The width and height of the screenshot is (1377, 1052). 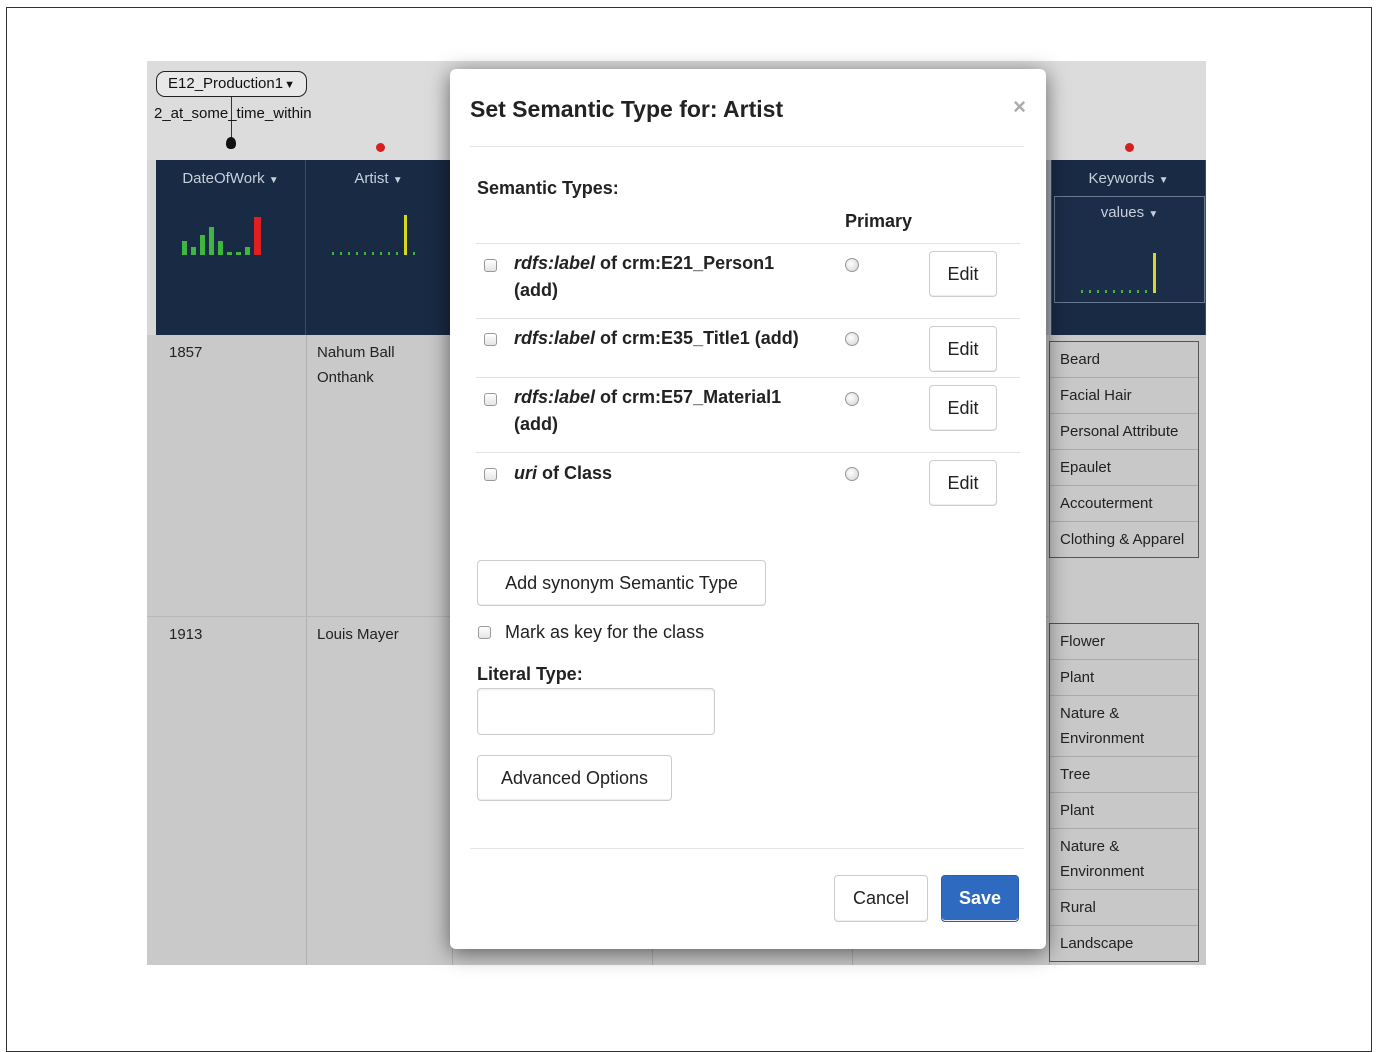 I want to click on column-title: DateOfWork ▼, so click(x=230, y=178).